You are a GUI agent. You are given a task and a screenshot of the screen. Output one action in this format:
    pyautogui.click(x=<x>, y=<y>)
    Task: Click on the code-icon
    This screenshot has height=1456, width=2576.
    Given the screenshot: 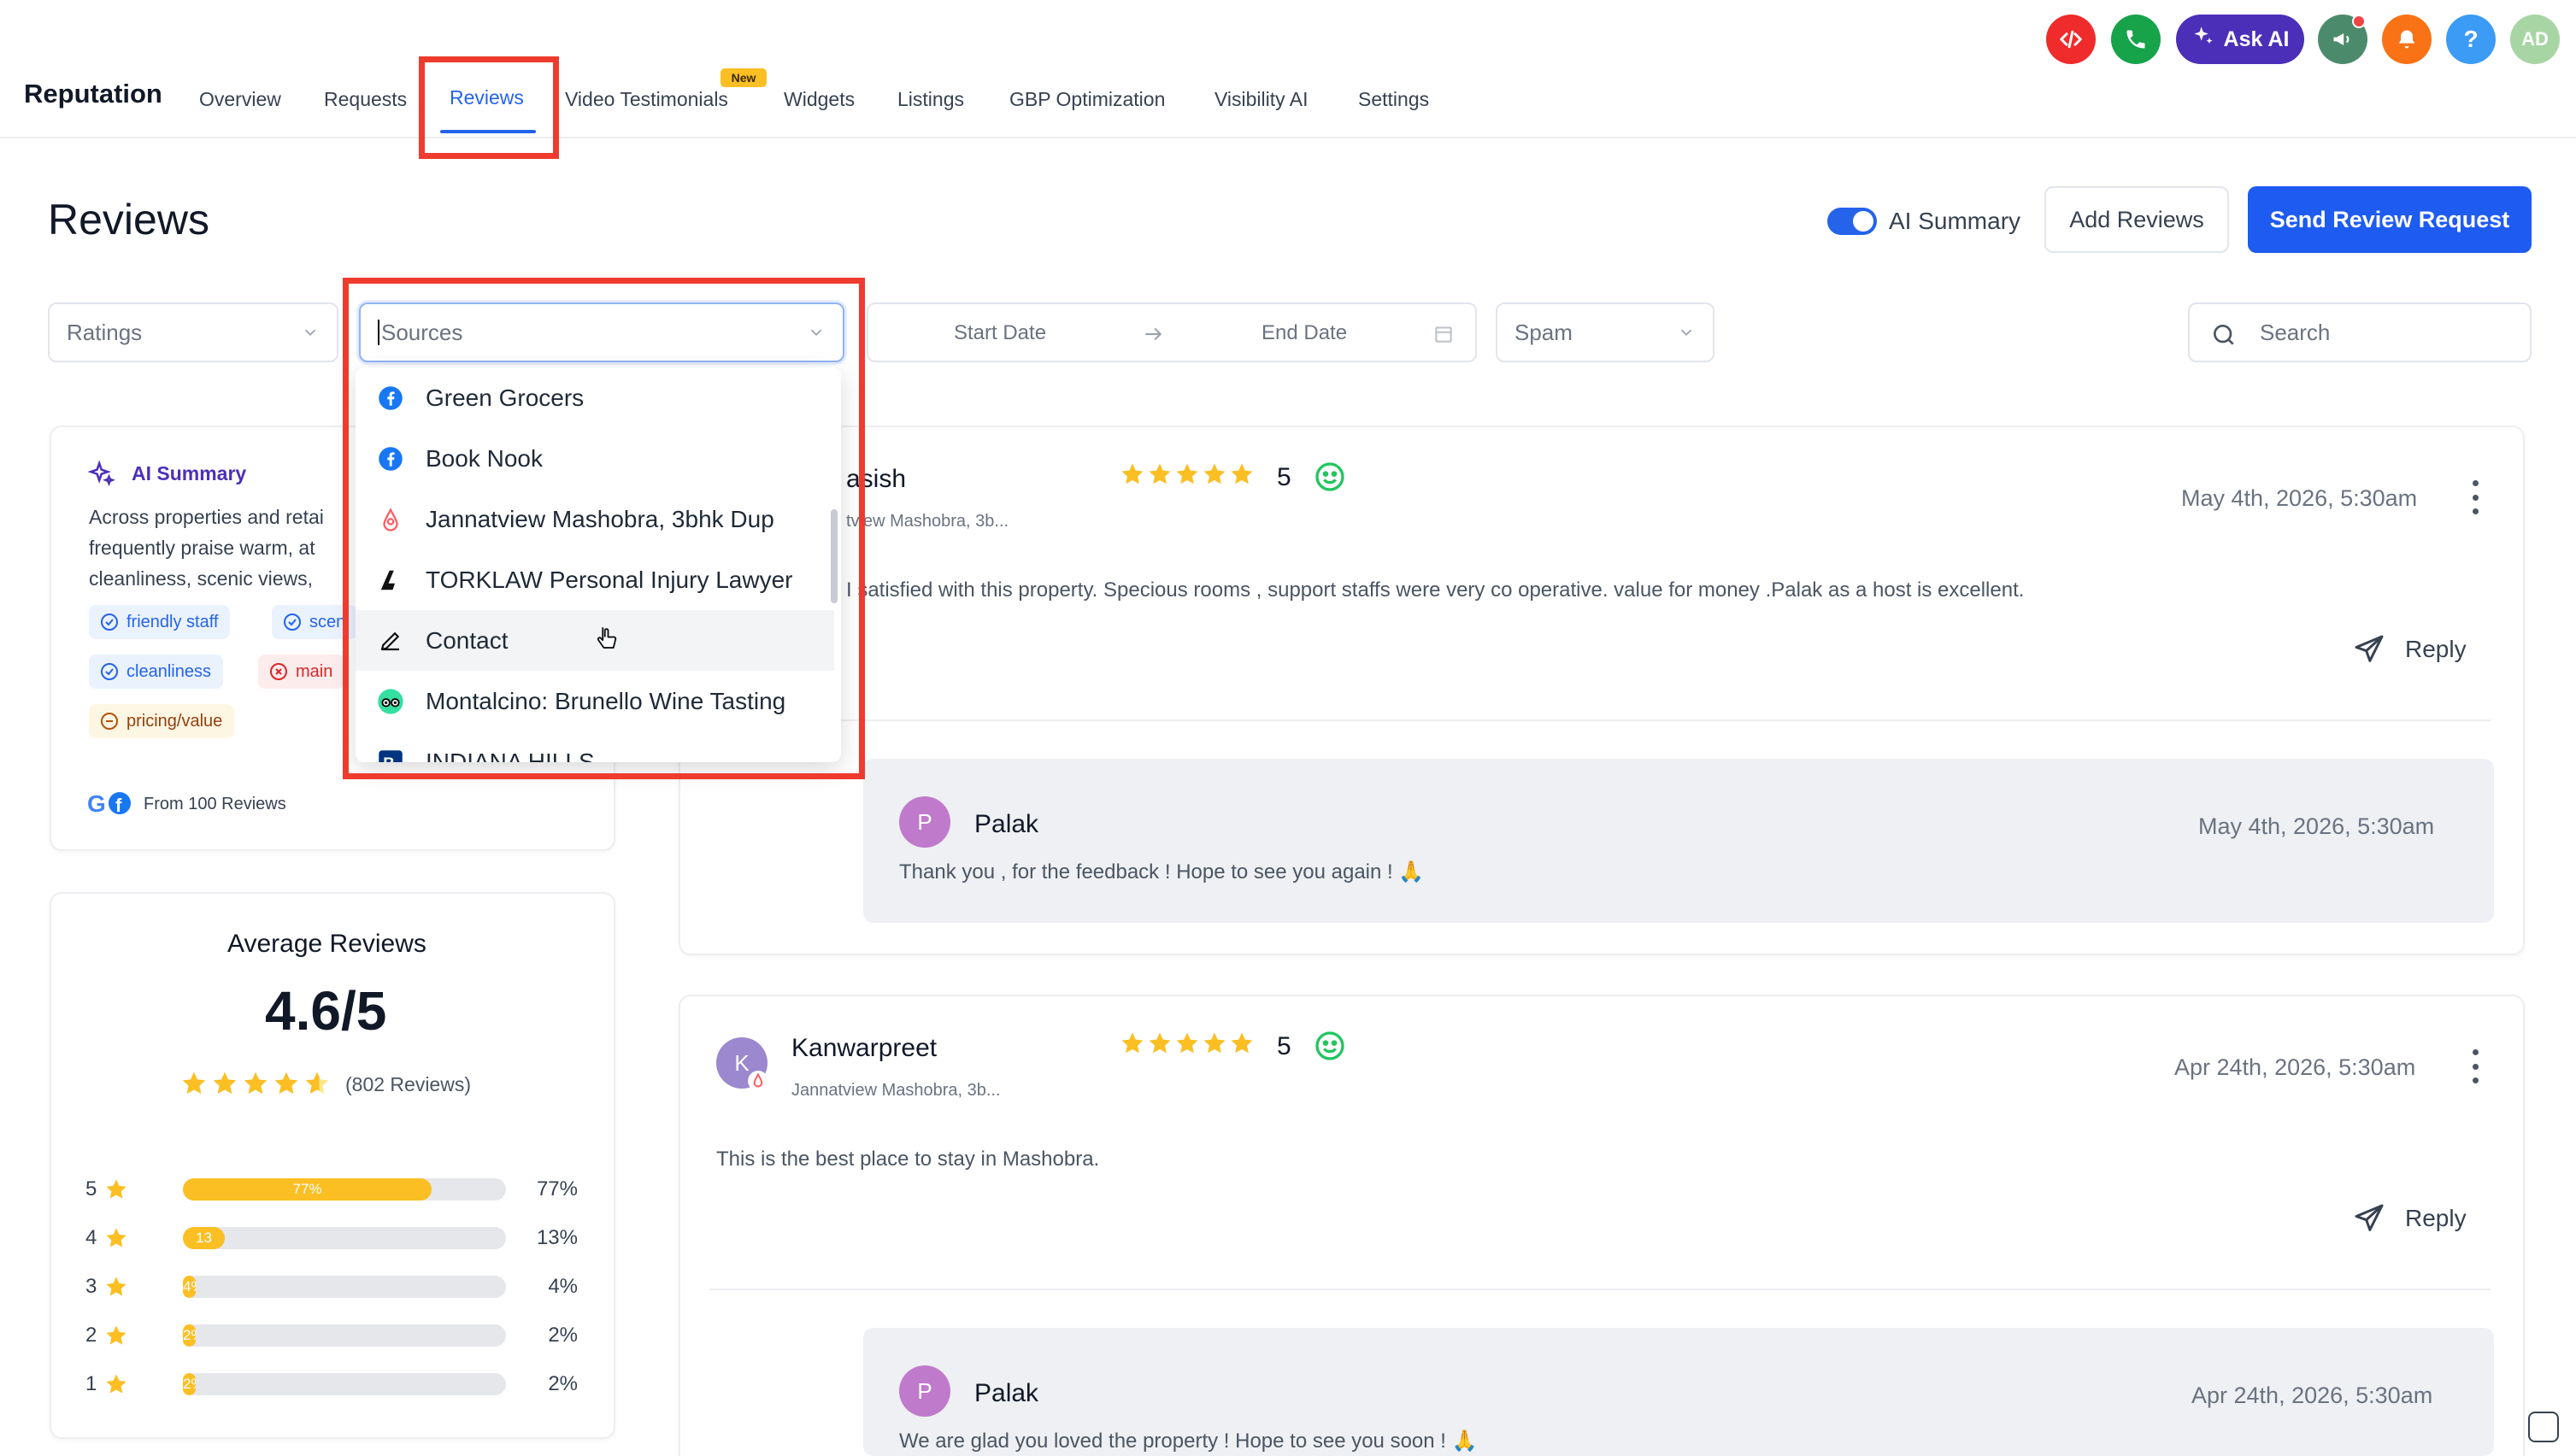 What is the action you would take?
    pyautogui.click(x=2071, y=39)
    